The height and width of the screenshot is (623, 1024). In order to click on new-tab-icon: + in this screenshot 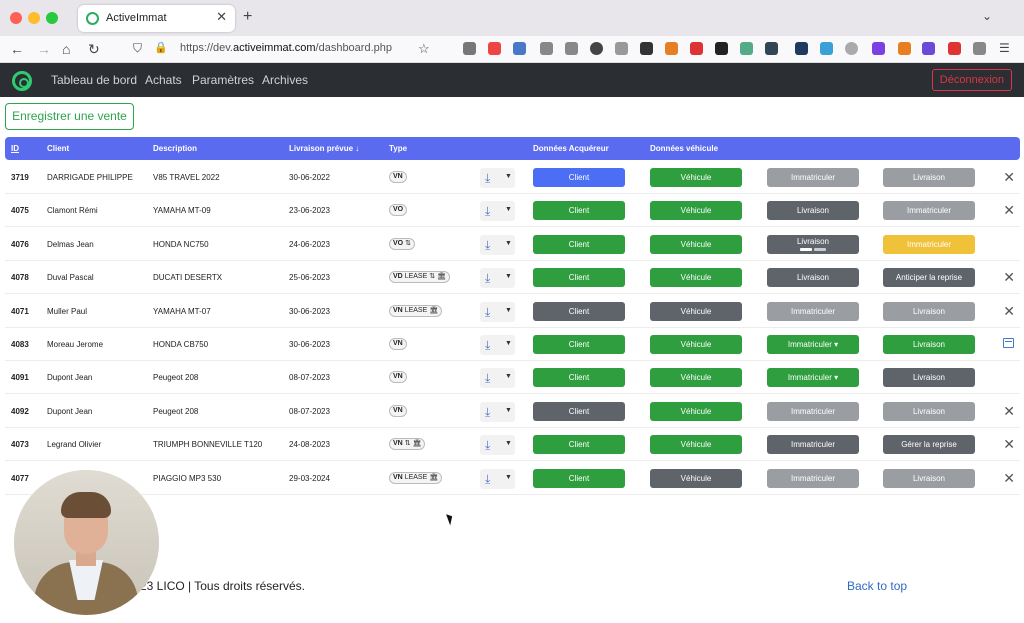, I will do `click(247, 17)`.